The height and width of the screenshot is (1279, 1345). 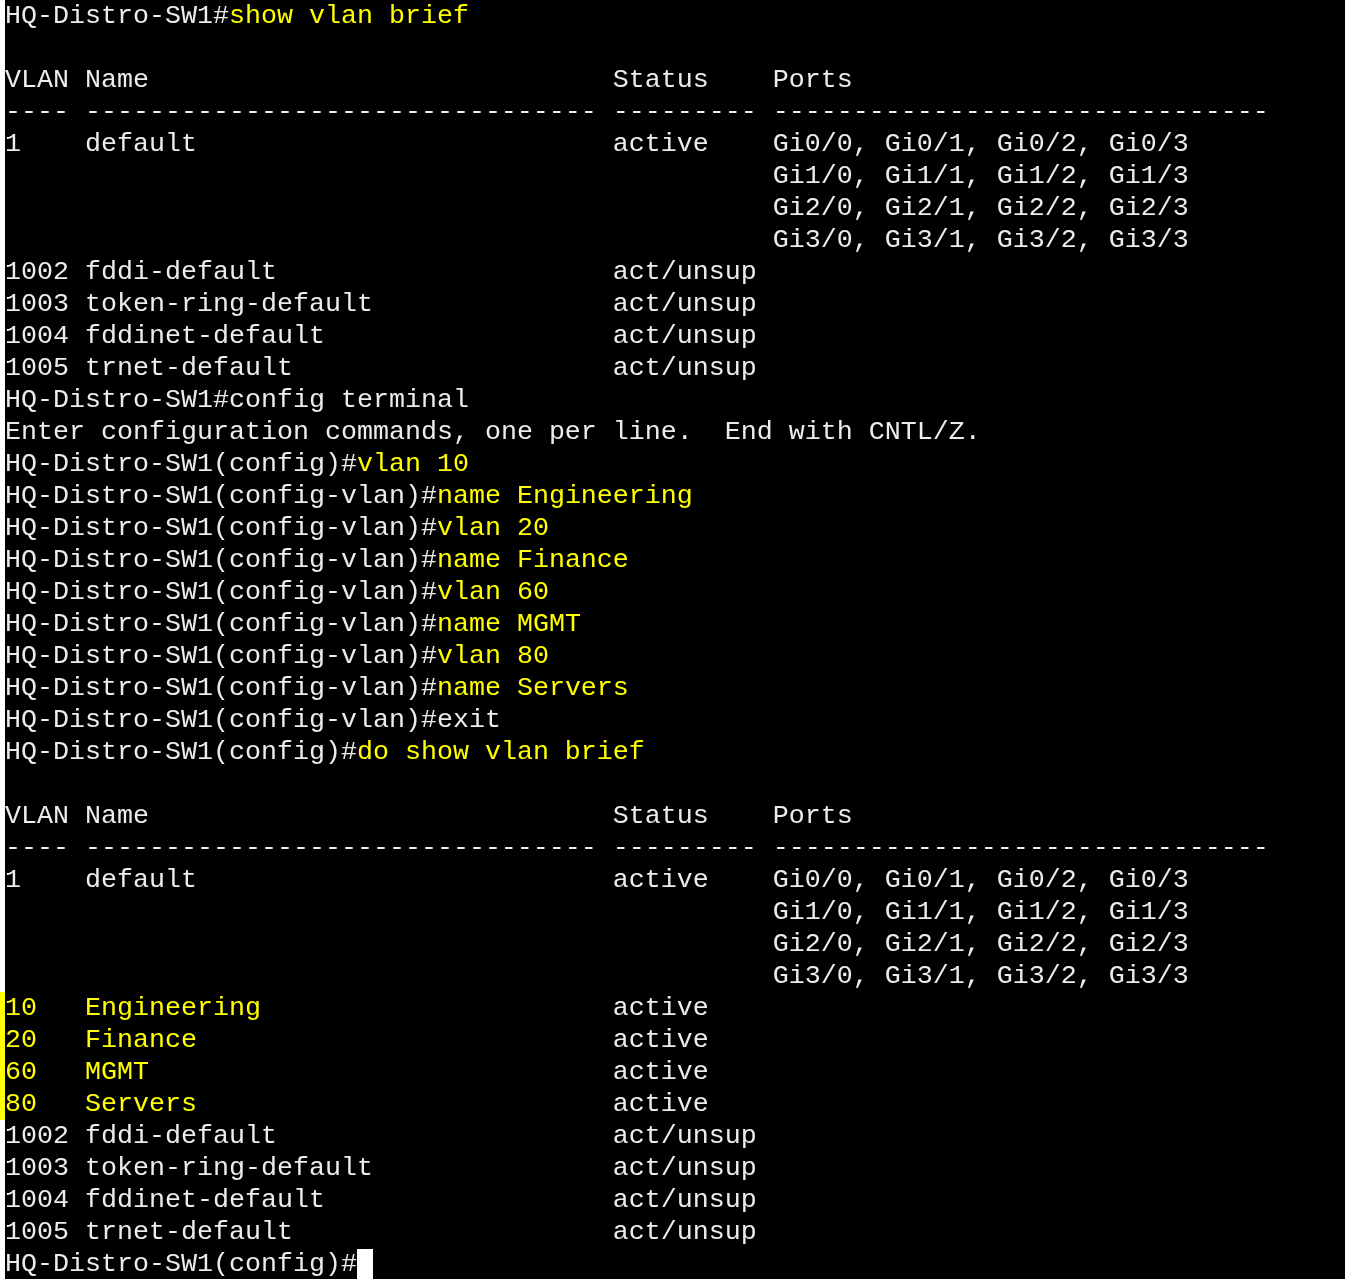 What do you see at coordinates (140, 1104) in the screenshot?
I see `vlan-name: Servers` at bounding box center [140, 1104].